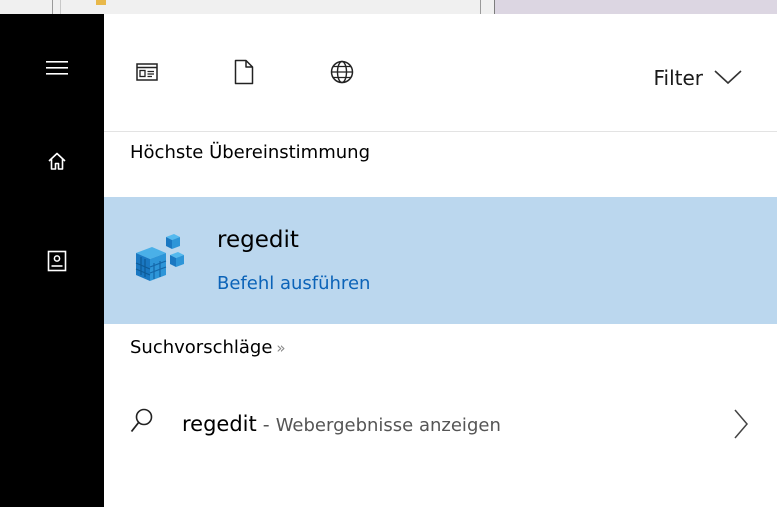 This screenshot has width=777, height=507. Describe the element at coordinates (388, 425) in the screenshot. I see `suggestion-hint: Webergebnisse anzeigen` at that location.